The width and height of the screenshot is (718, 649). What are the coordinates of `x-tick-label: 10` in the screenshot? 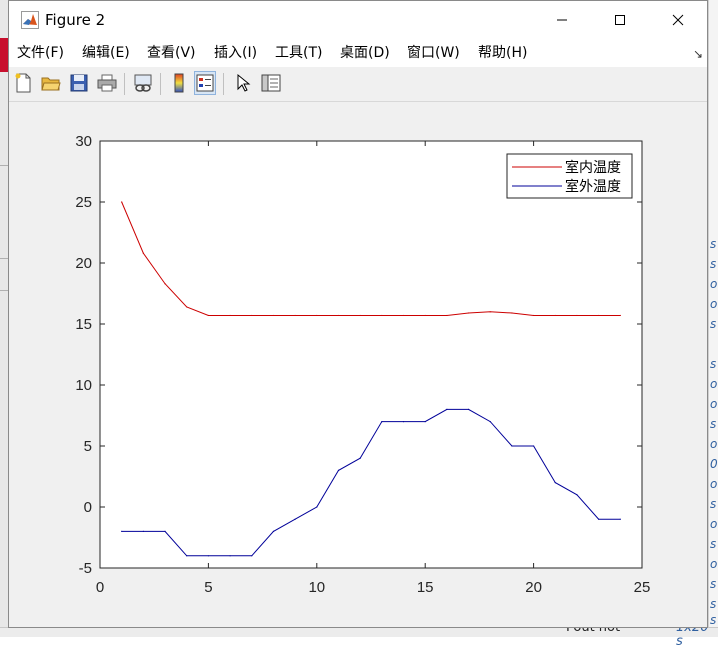 It's located at (316, 587).